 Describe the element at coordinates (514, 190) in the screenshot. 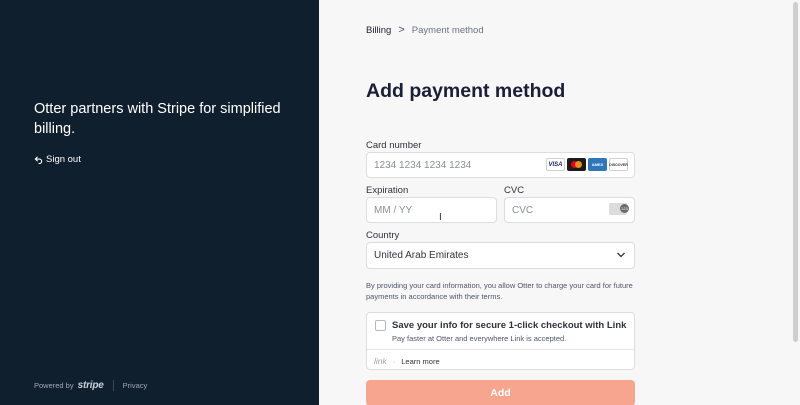

I see `cvc-label: CVC` at that location.